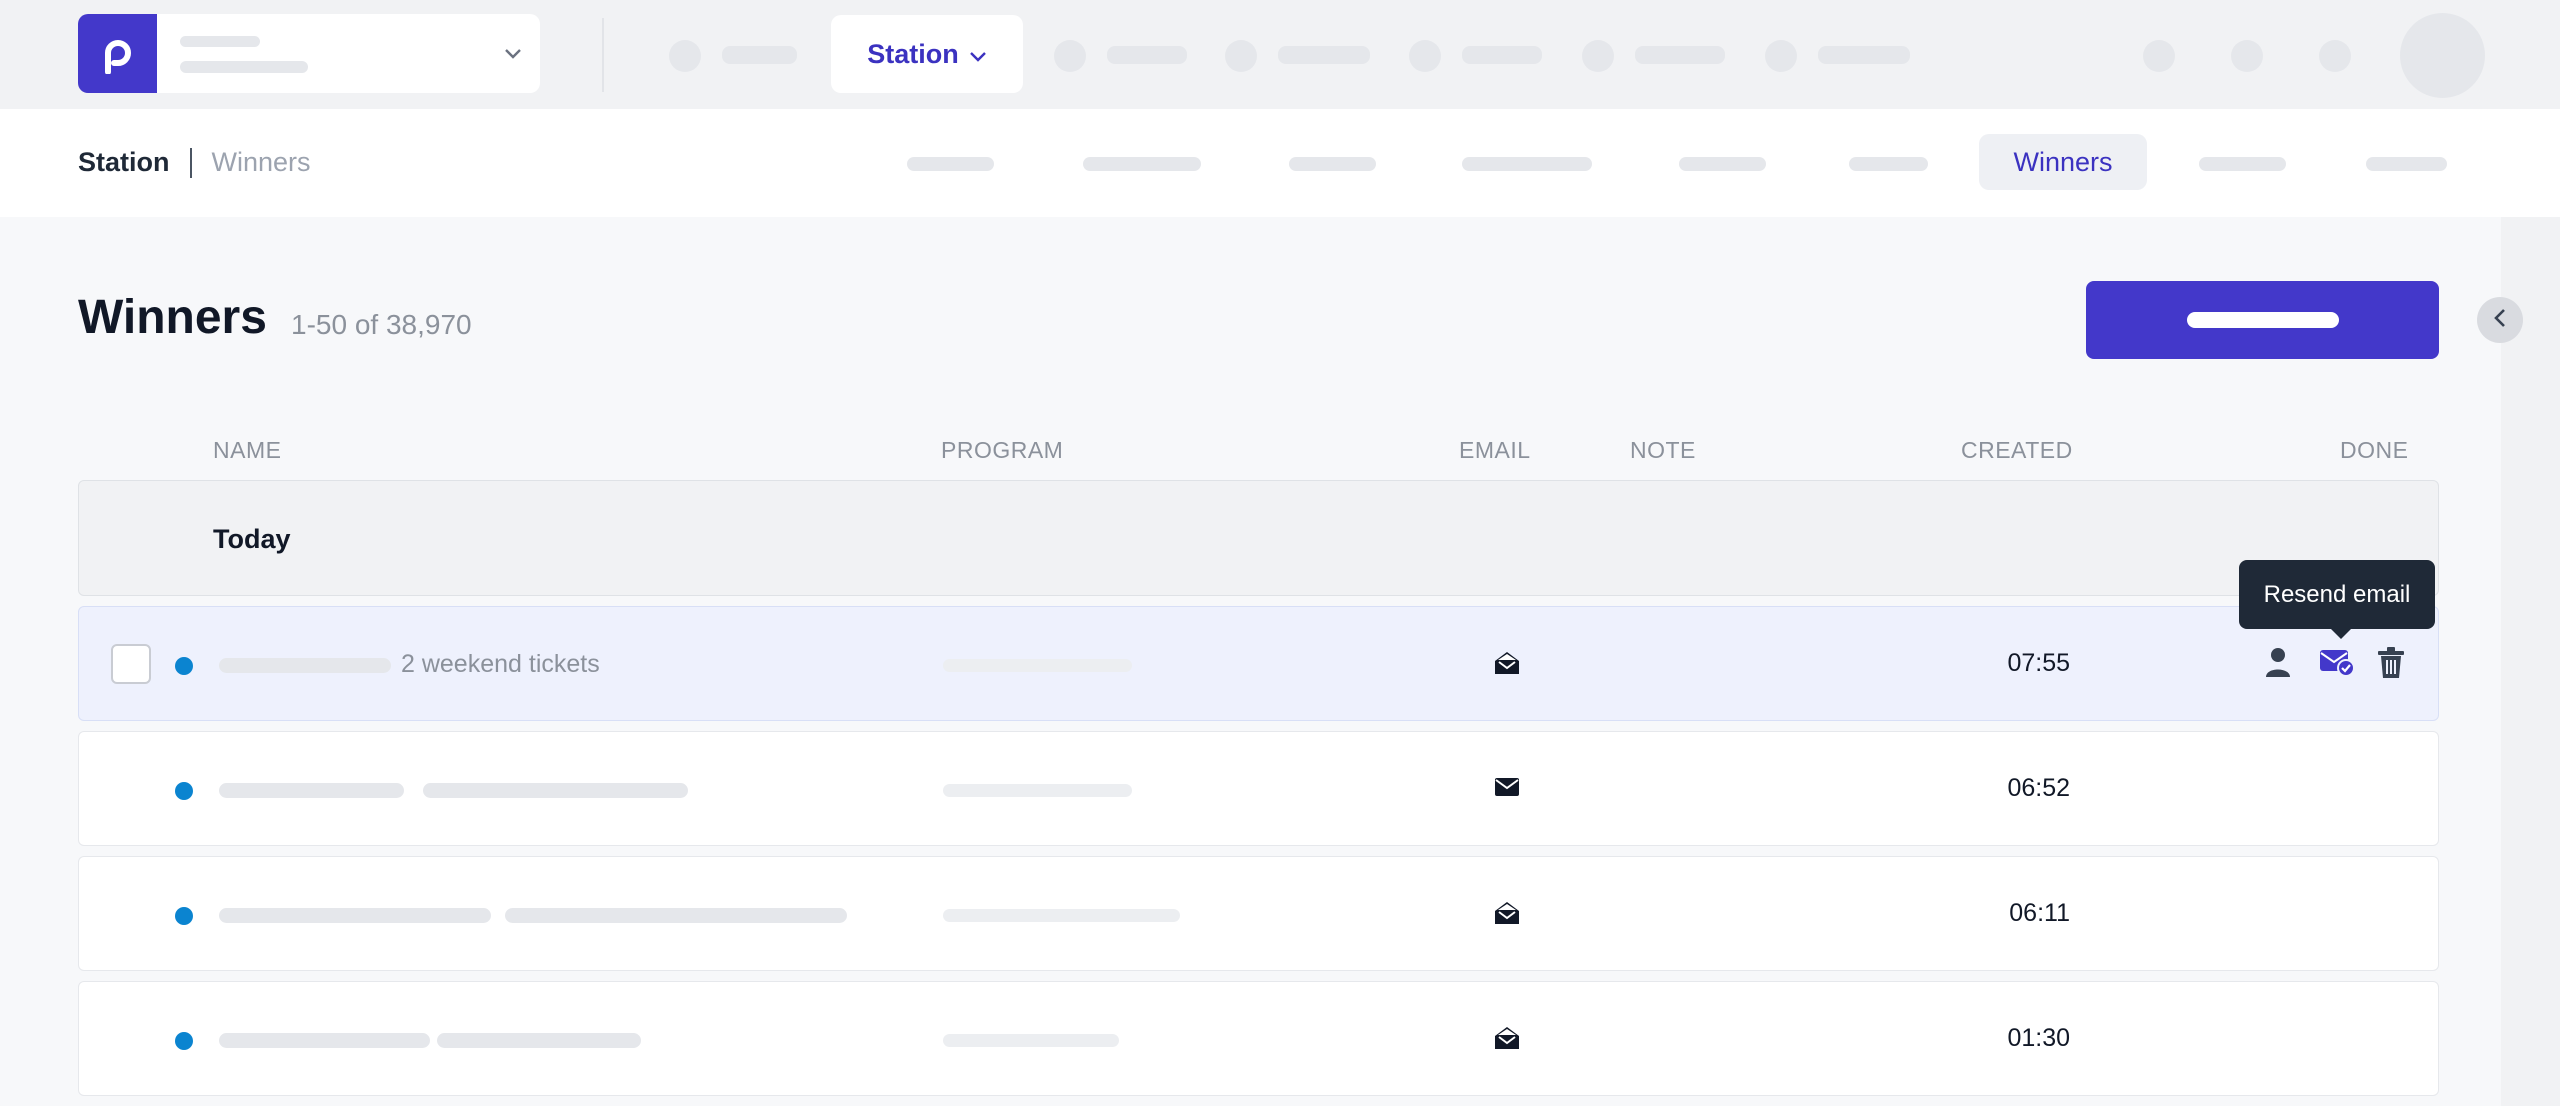 This screenshot has height=1106, width=2560. What do you see at coordinates (2337, 599) in the screenshot?
I see `resend-email-tooltip: Resend email` at bounding box center [2337, 599].